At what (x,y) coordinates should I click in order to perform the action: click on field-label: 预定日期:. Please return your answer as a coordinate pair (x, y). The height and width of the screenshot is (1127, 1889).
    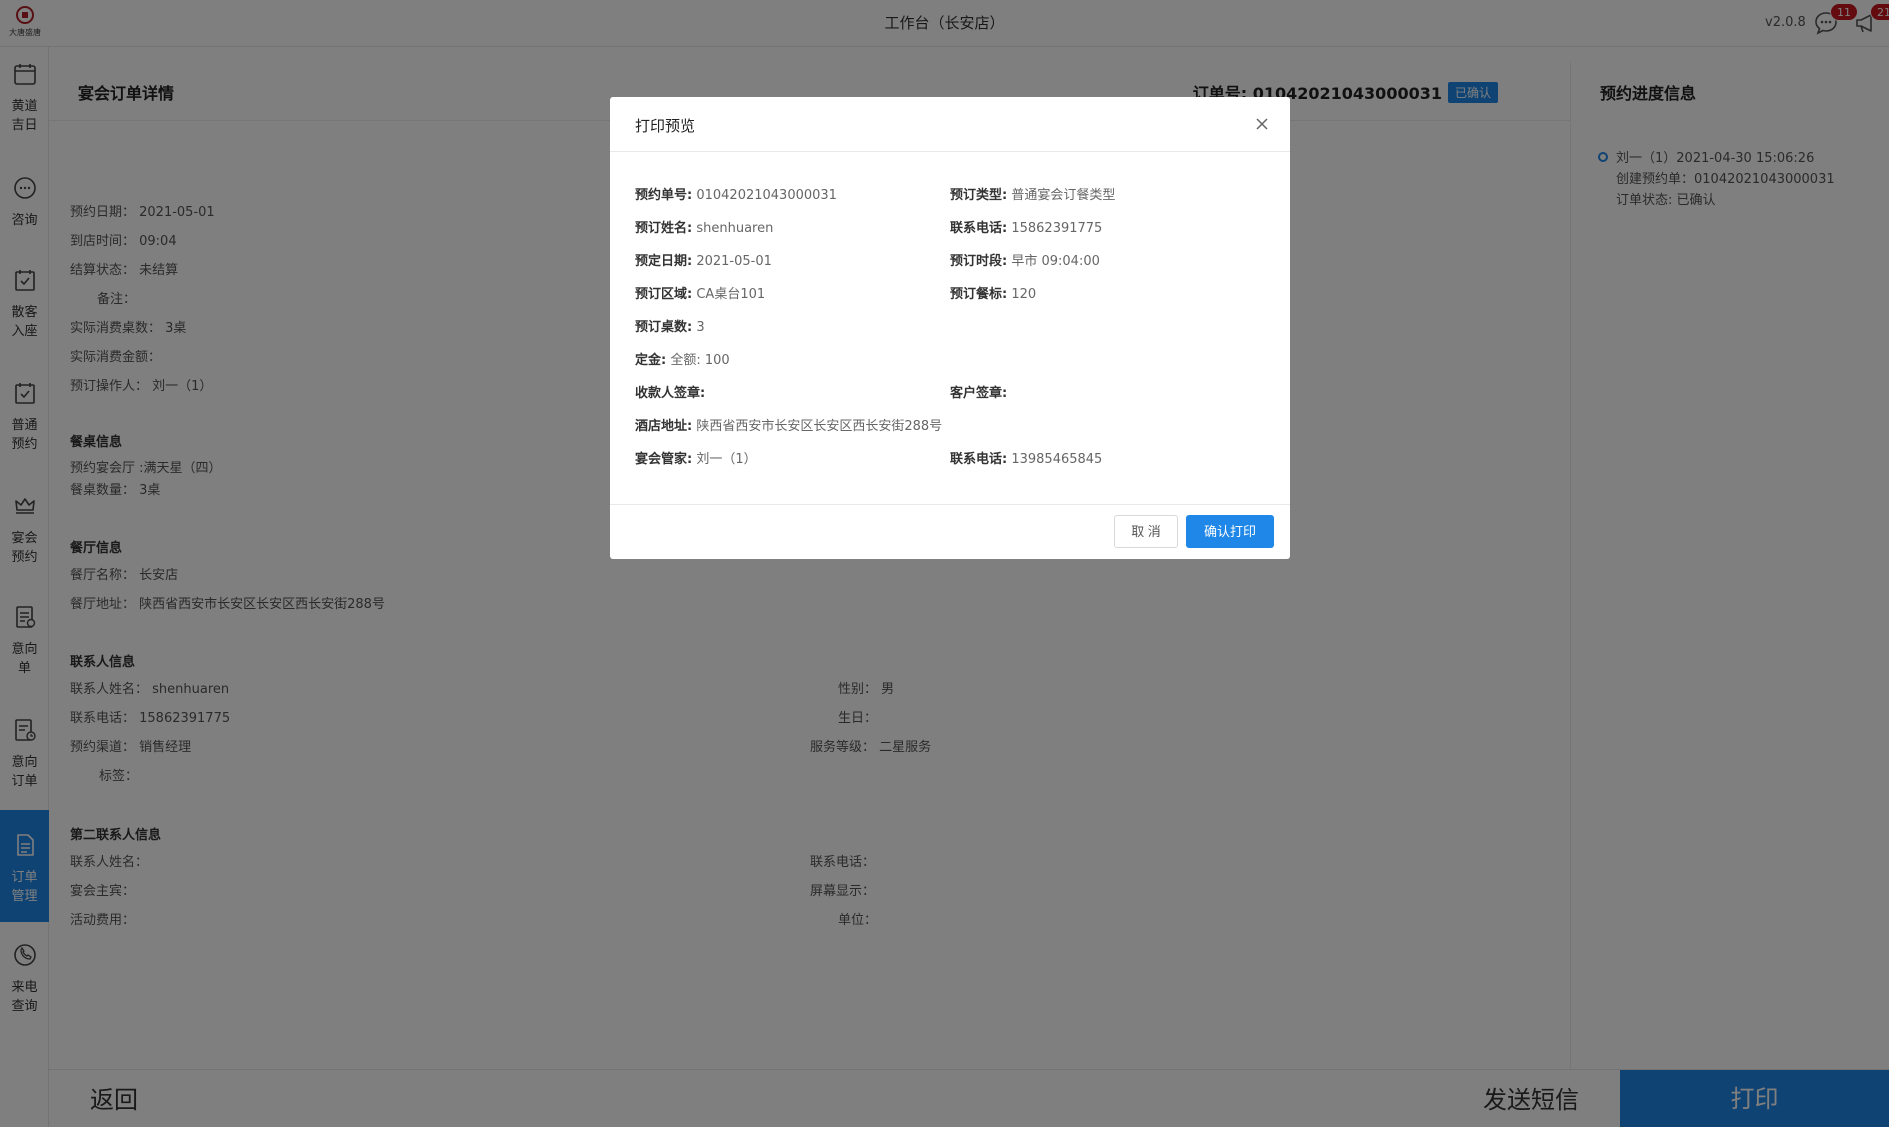
    Looking at the image, I should click on (664, 261).